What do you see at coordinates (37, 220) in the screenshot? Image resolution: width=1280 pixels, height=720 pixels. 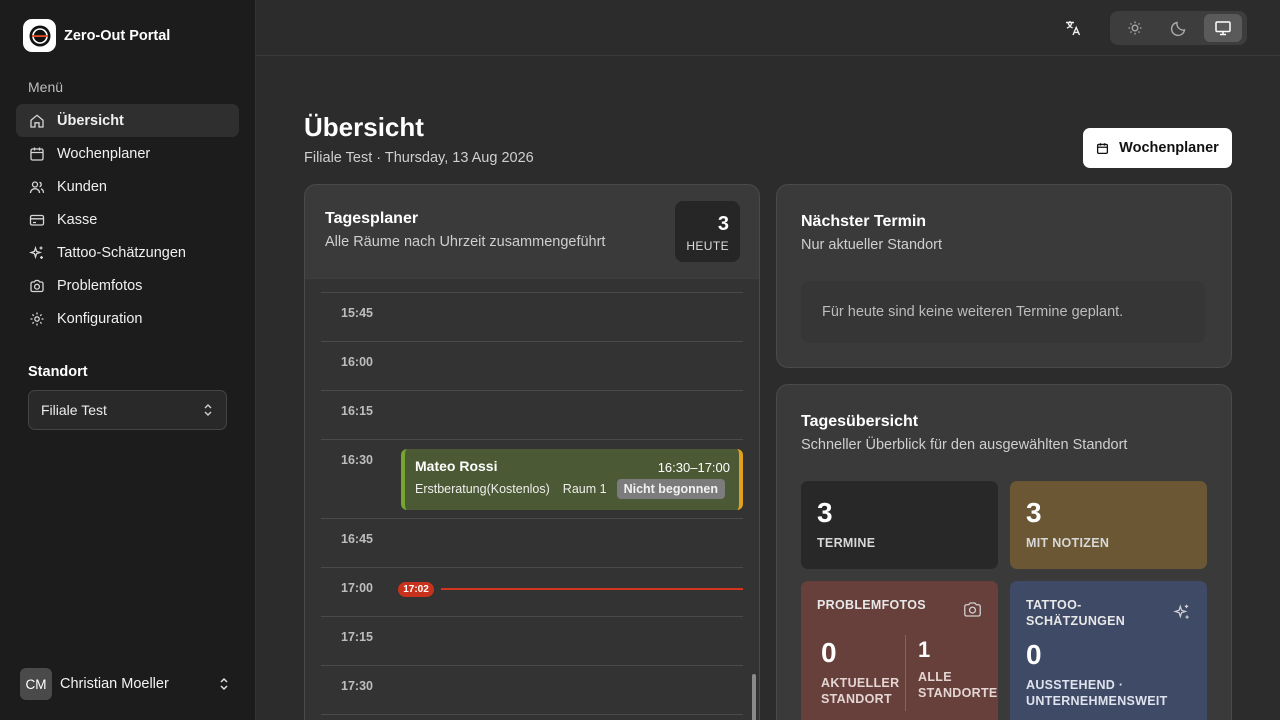 I see `credit-card-icon` at bounding box center [37, 220].